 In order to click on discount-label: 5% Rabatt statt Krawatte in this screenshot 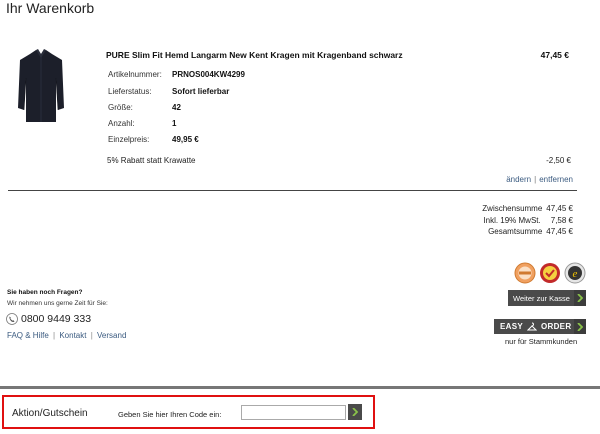, I will do `click(151, 160)`.